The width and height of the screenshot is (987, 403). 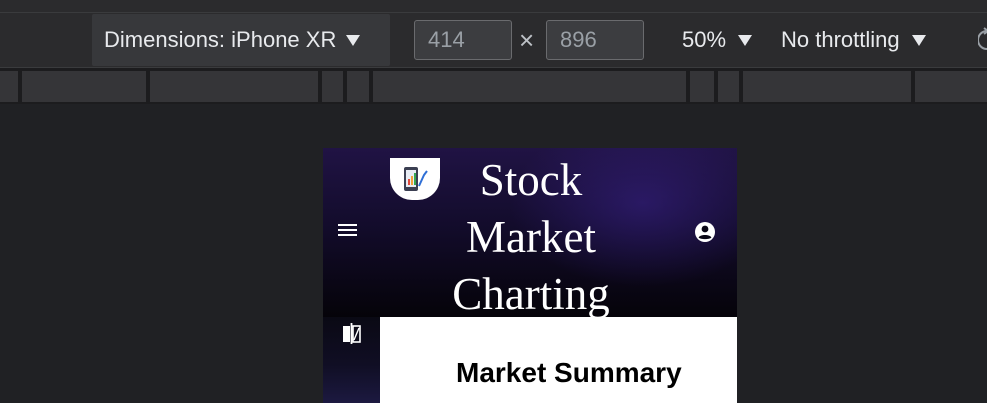 I want to click on height-input, so click(x=595, y=40).